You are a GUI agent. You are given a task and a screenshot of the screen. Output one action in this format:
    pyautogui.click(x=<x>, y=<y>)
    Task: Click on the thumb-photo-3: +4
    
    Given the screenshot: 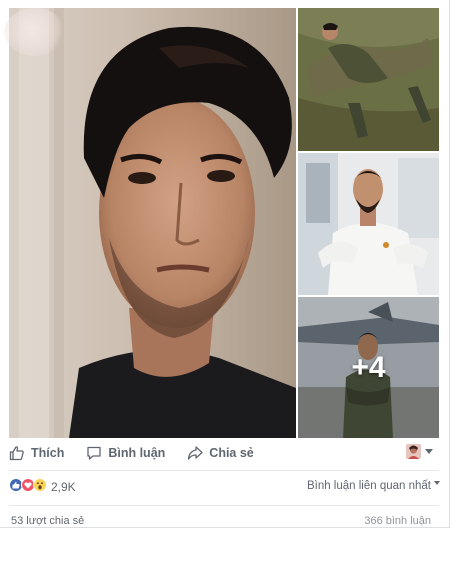 What is the action you would take?
    pyautogui.click(x=368, y=367)
    